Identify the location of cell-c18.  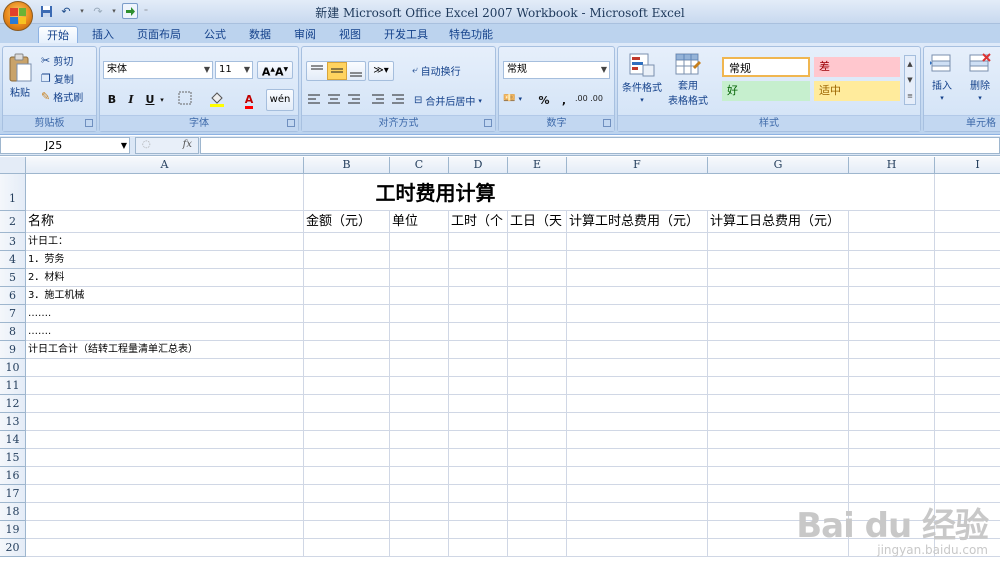
(419, 512).